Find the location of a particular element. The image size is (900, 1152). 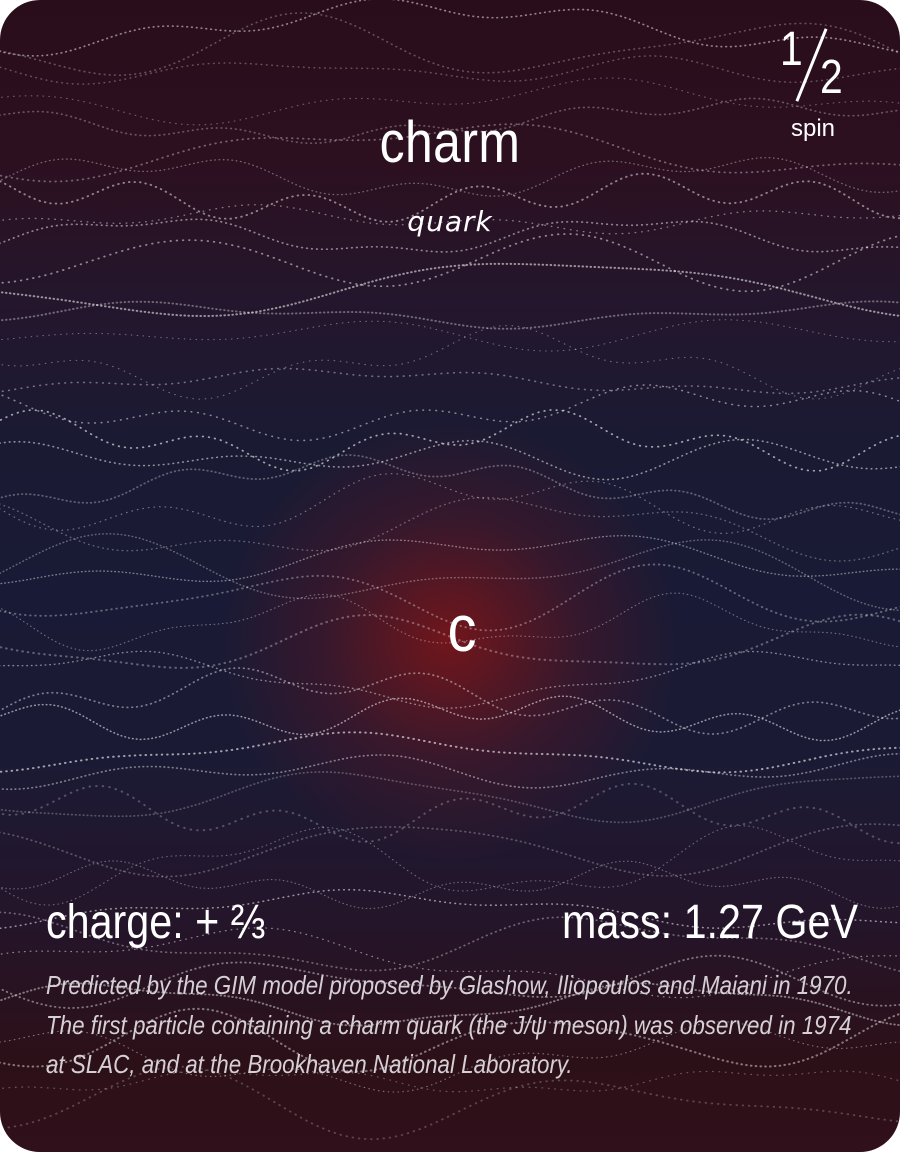

spin-numerator: 1 is located at coordinates (791, 49).